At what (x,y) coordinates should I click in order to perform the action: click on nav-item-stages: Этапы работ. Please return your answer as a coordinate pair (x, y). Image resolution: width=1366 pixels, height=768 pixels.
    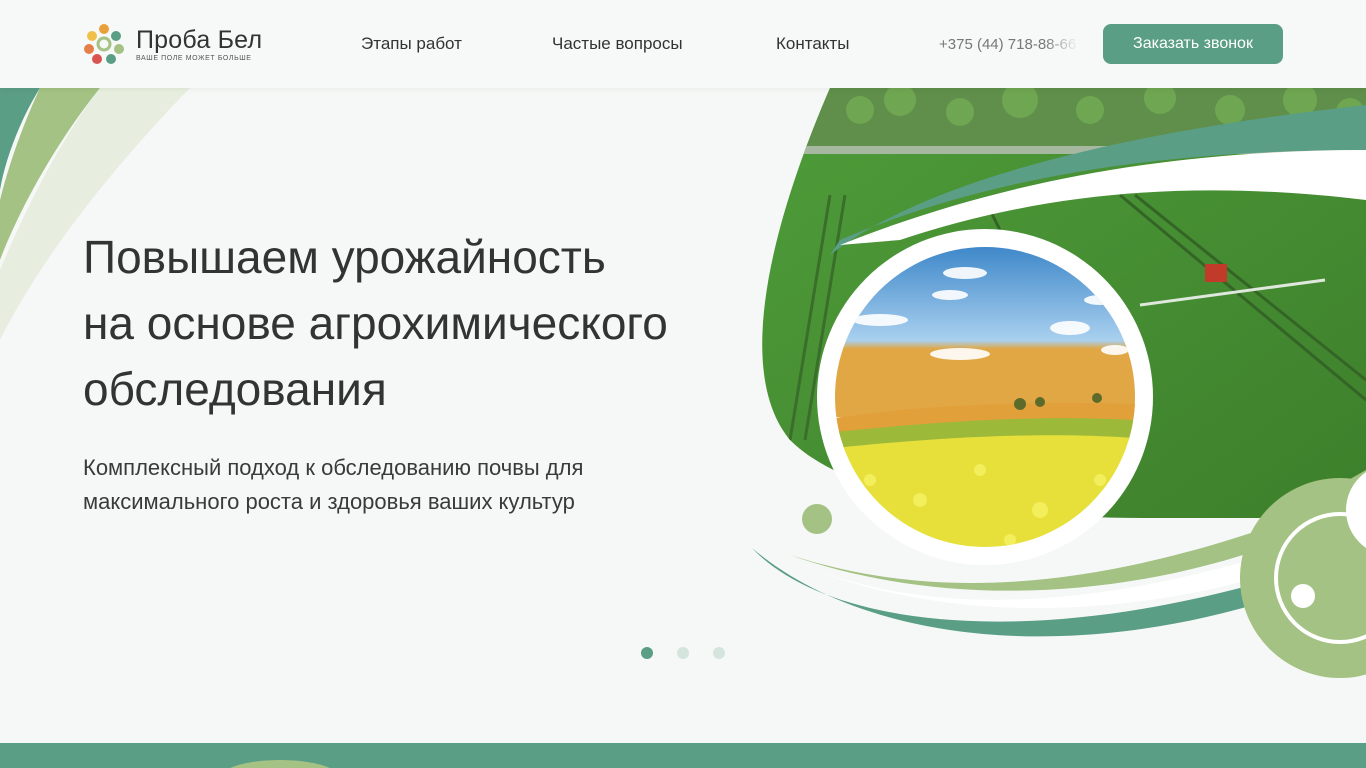
    Looking at the image, I should click on (411, 44).